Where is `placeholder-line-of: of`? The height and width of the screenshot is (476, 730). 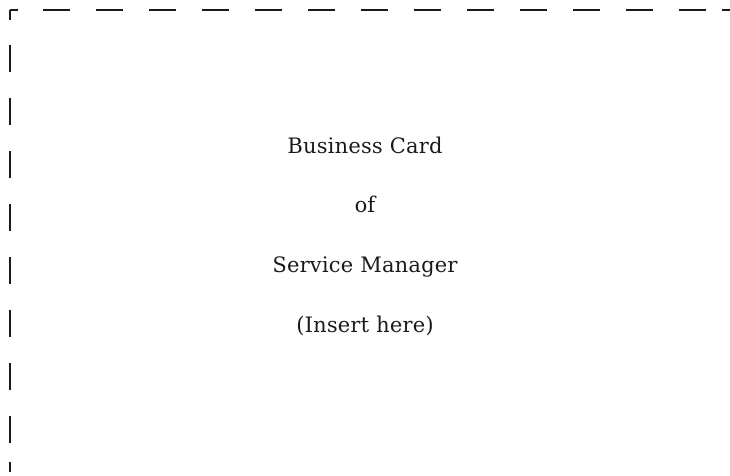 placeholder-line-of: of is located at coordinates (365, 205).